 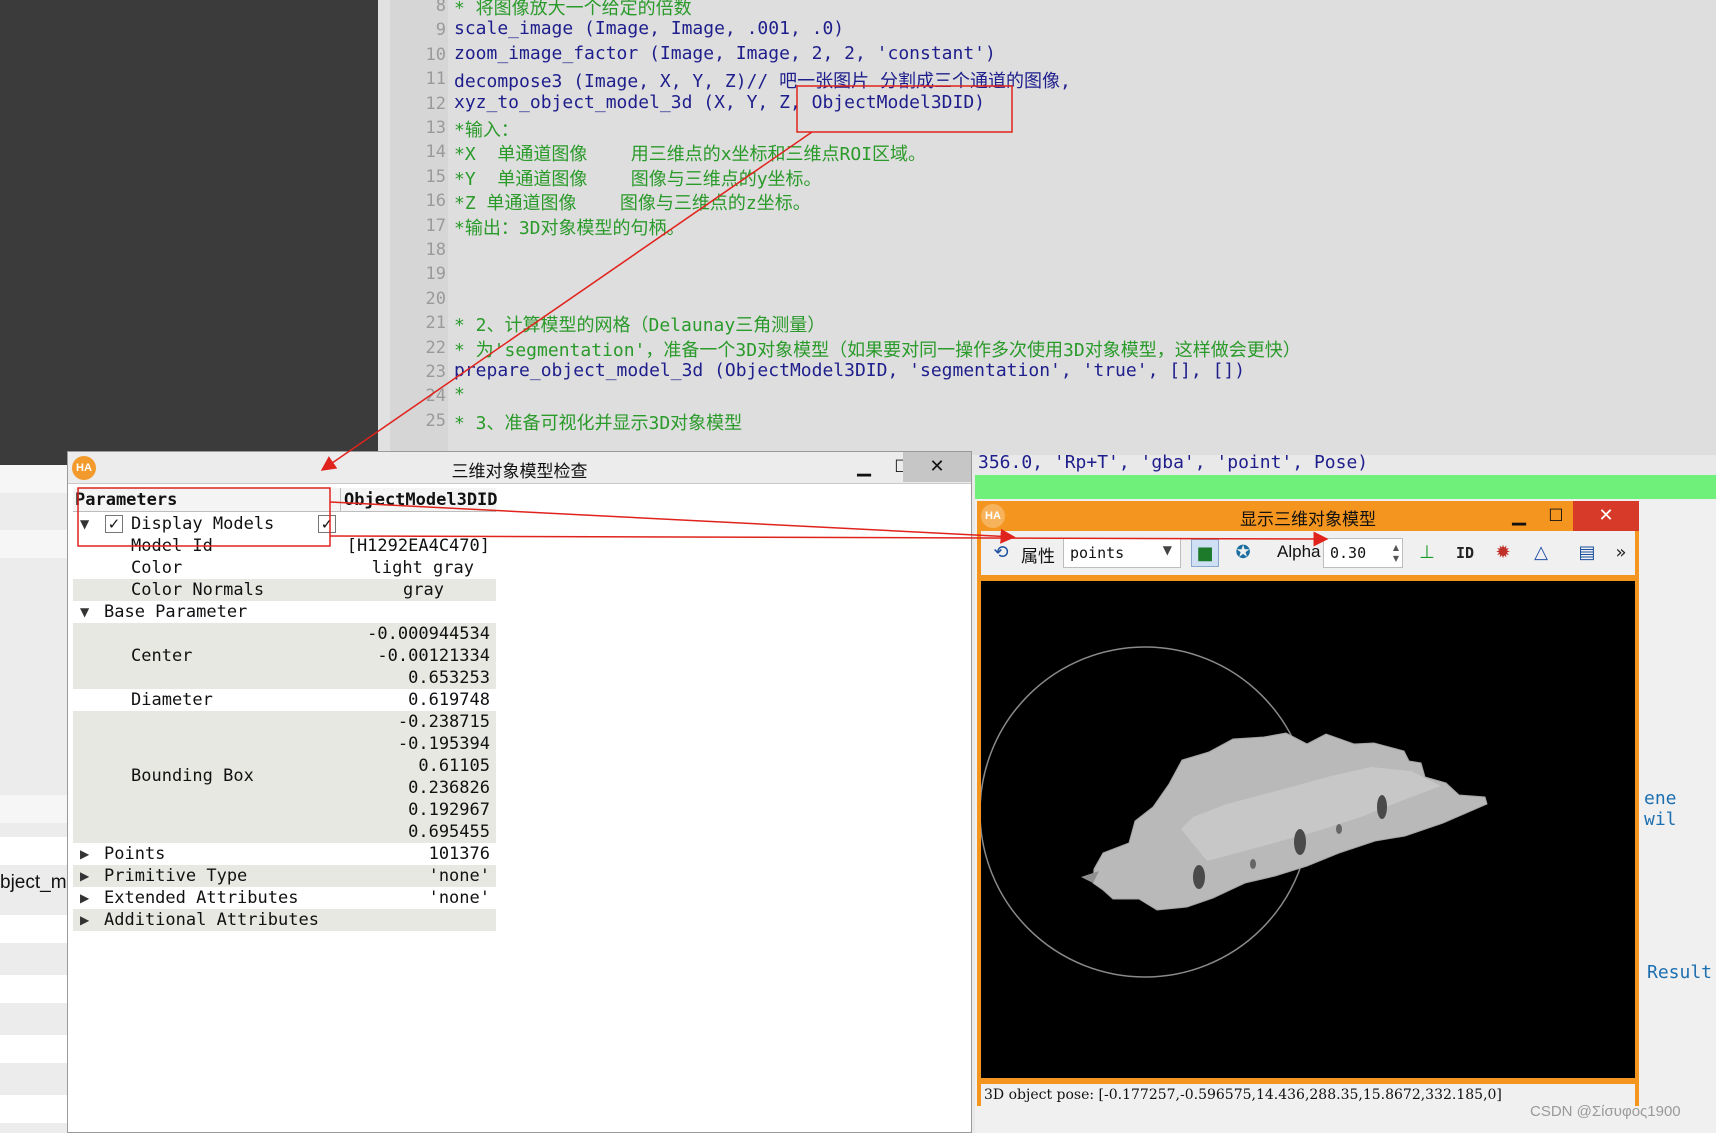 I want to click on row-value: 0.61105, so click(x=454, y=766).